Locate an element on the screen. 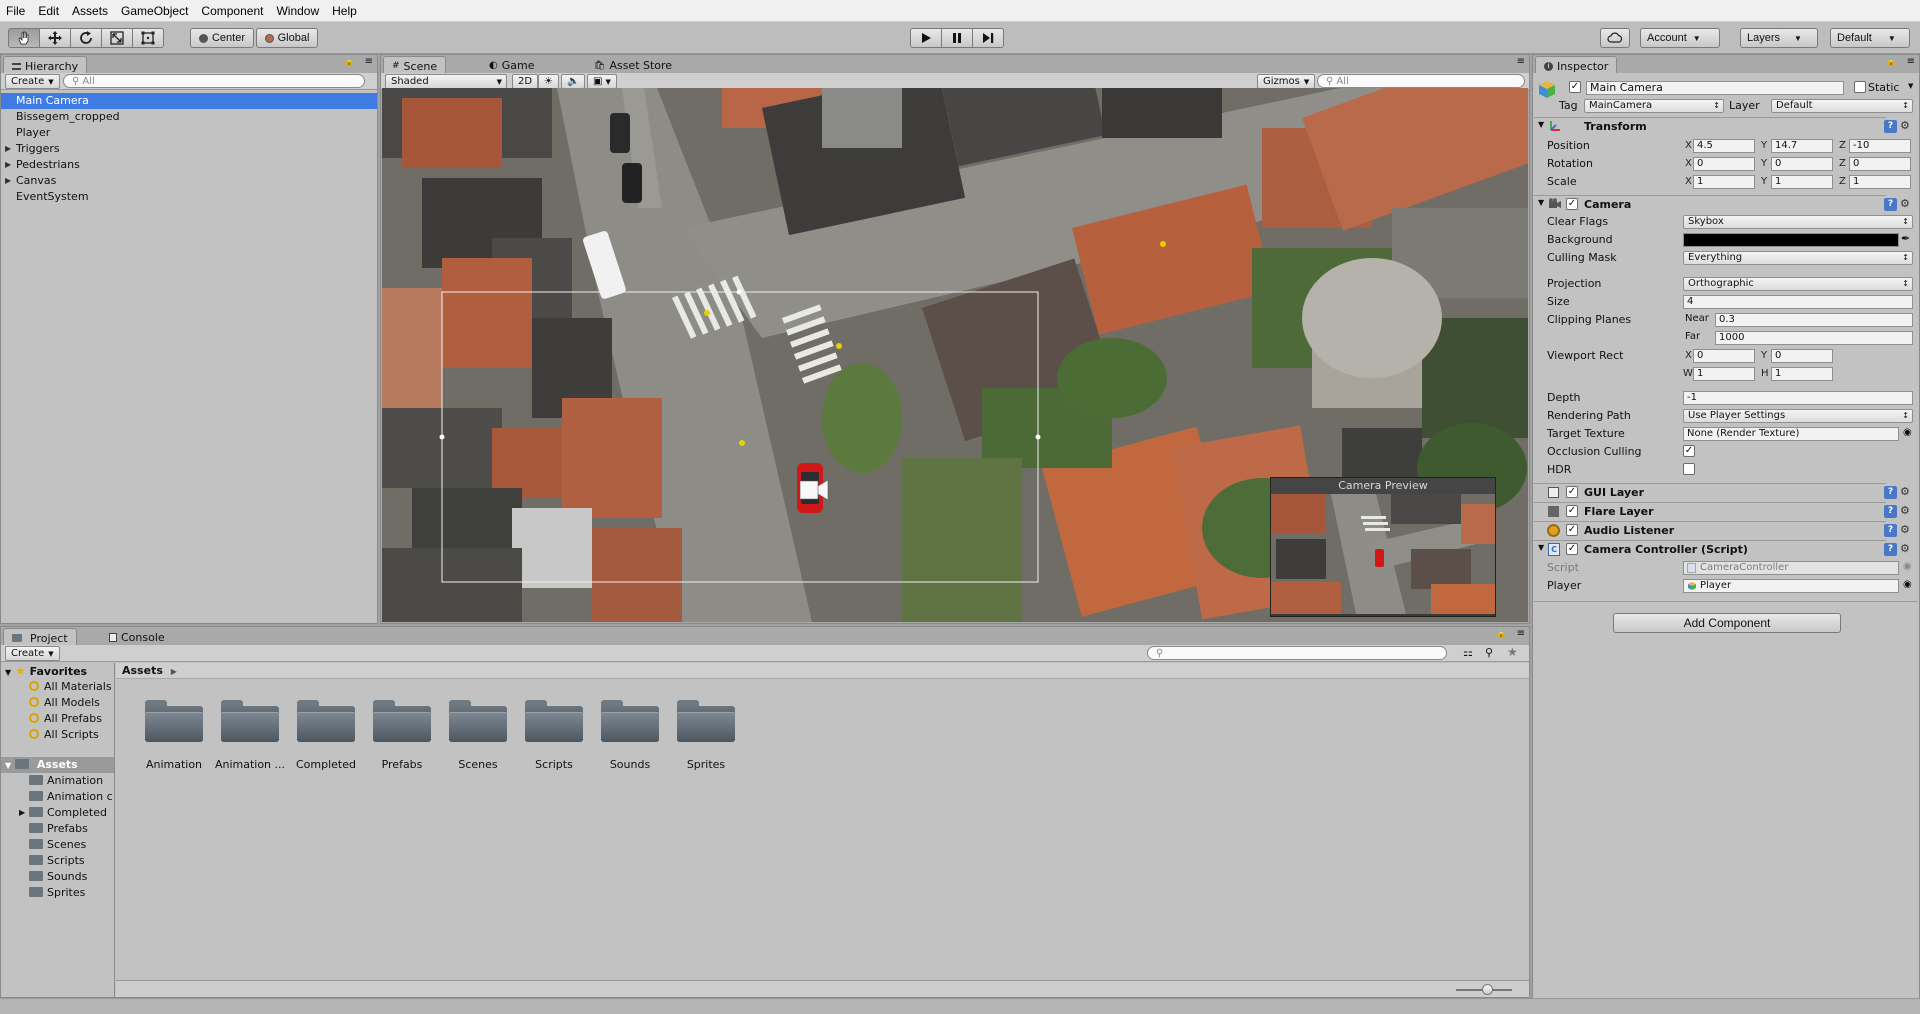  tab-scene: # Scene is located at coordinates (415, 64).